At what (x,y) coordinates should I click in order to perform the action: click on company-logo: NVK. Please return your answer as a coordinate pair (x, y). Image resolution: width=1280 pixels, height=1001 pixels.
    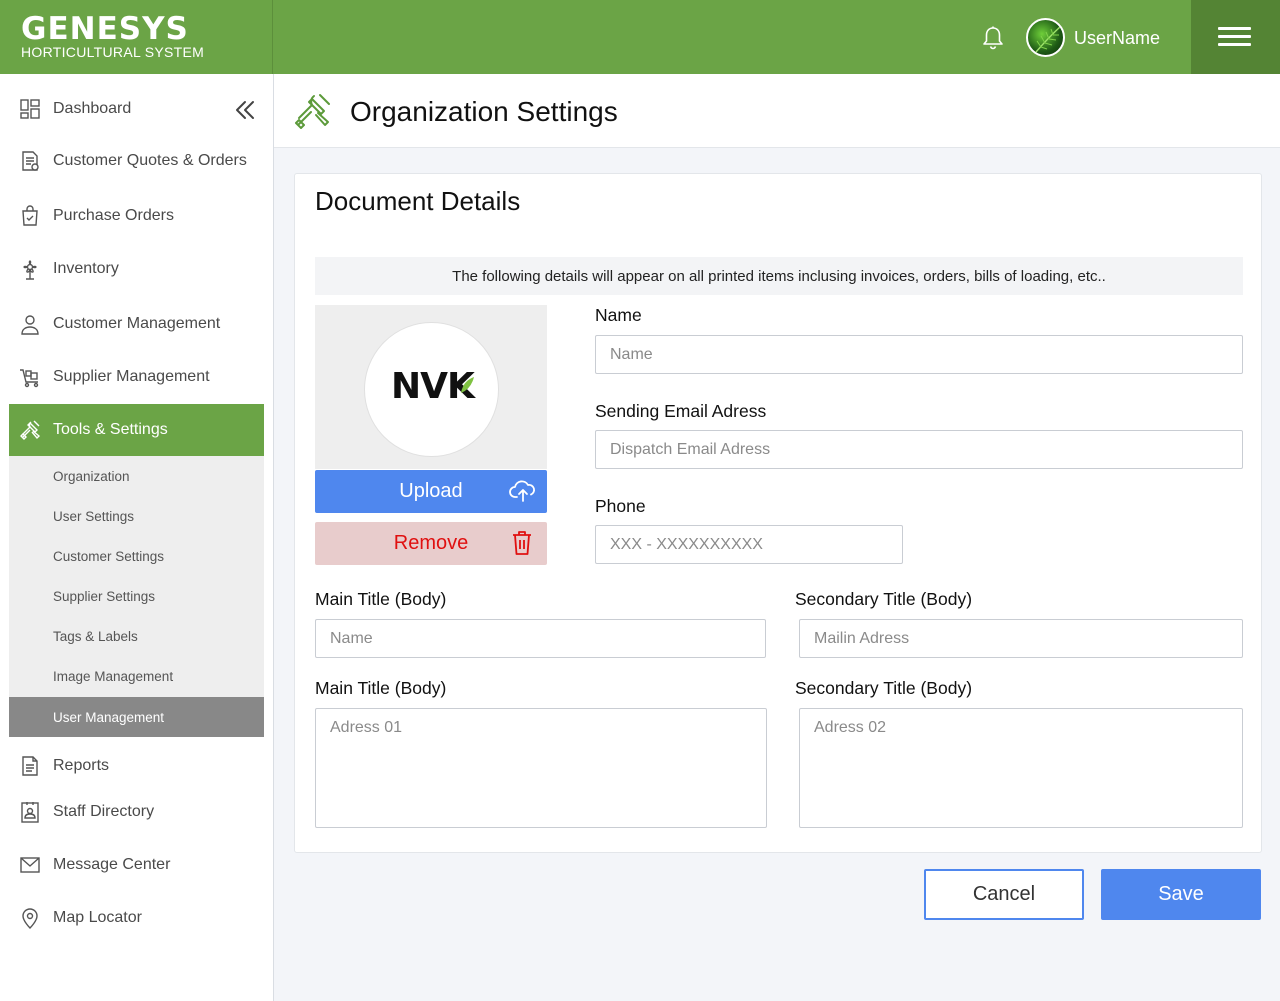
    Looking at the image, I should click on (431, 389).